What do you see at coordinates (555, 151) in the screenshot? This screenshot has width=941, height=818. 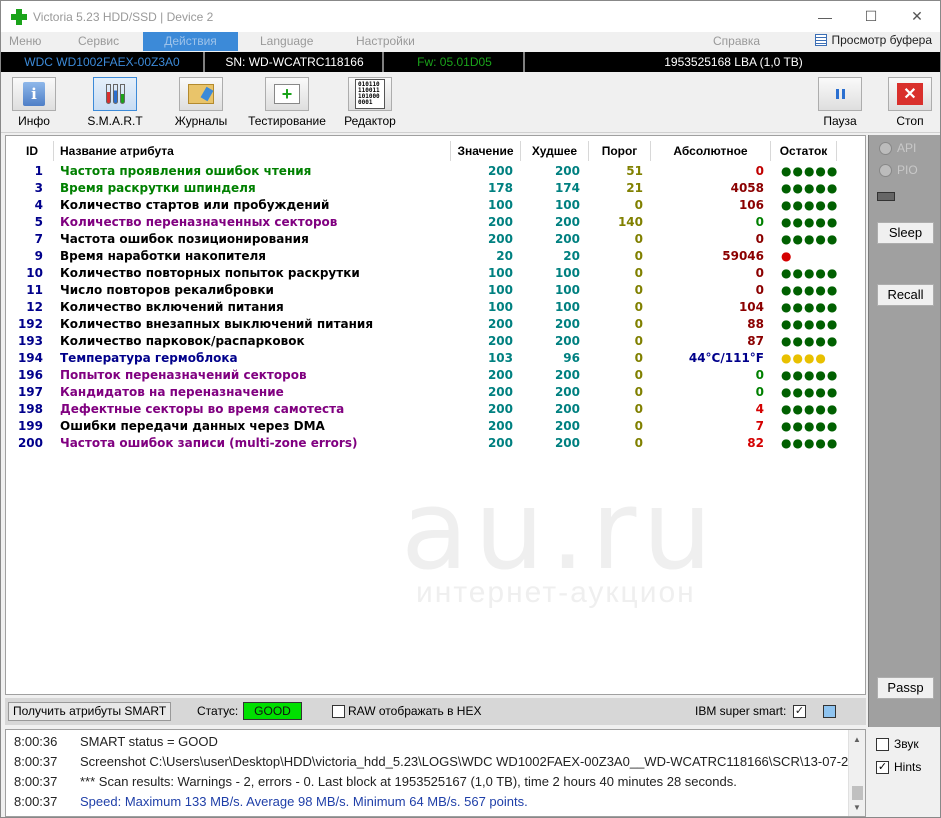 I see `col-worst: Худшее` at bounding box center [555, 151].